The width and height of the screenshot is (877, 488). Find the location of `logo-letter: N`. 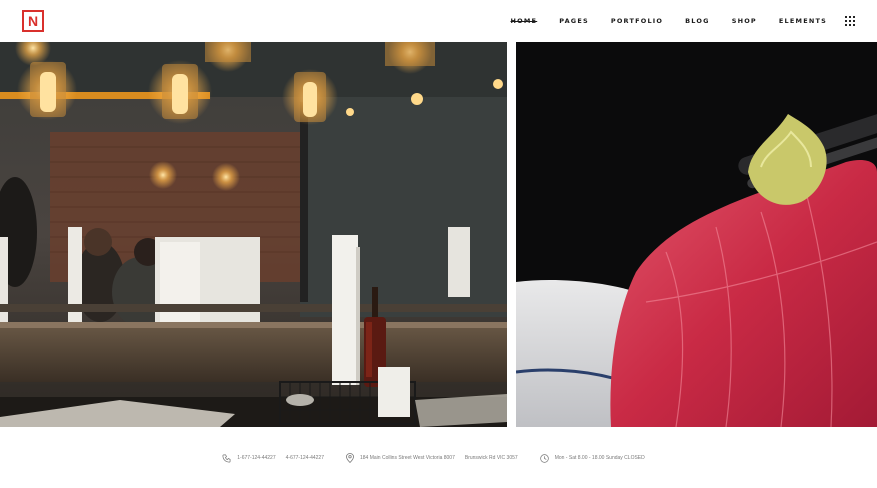

logo-letter: N is located at coordinates (33, 21).